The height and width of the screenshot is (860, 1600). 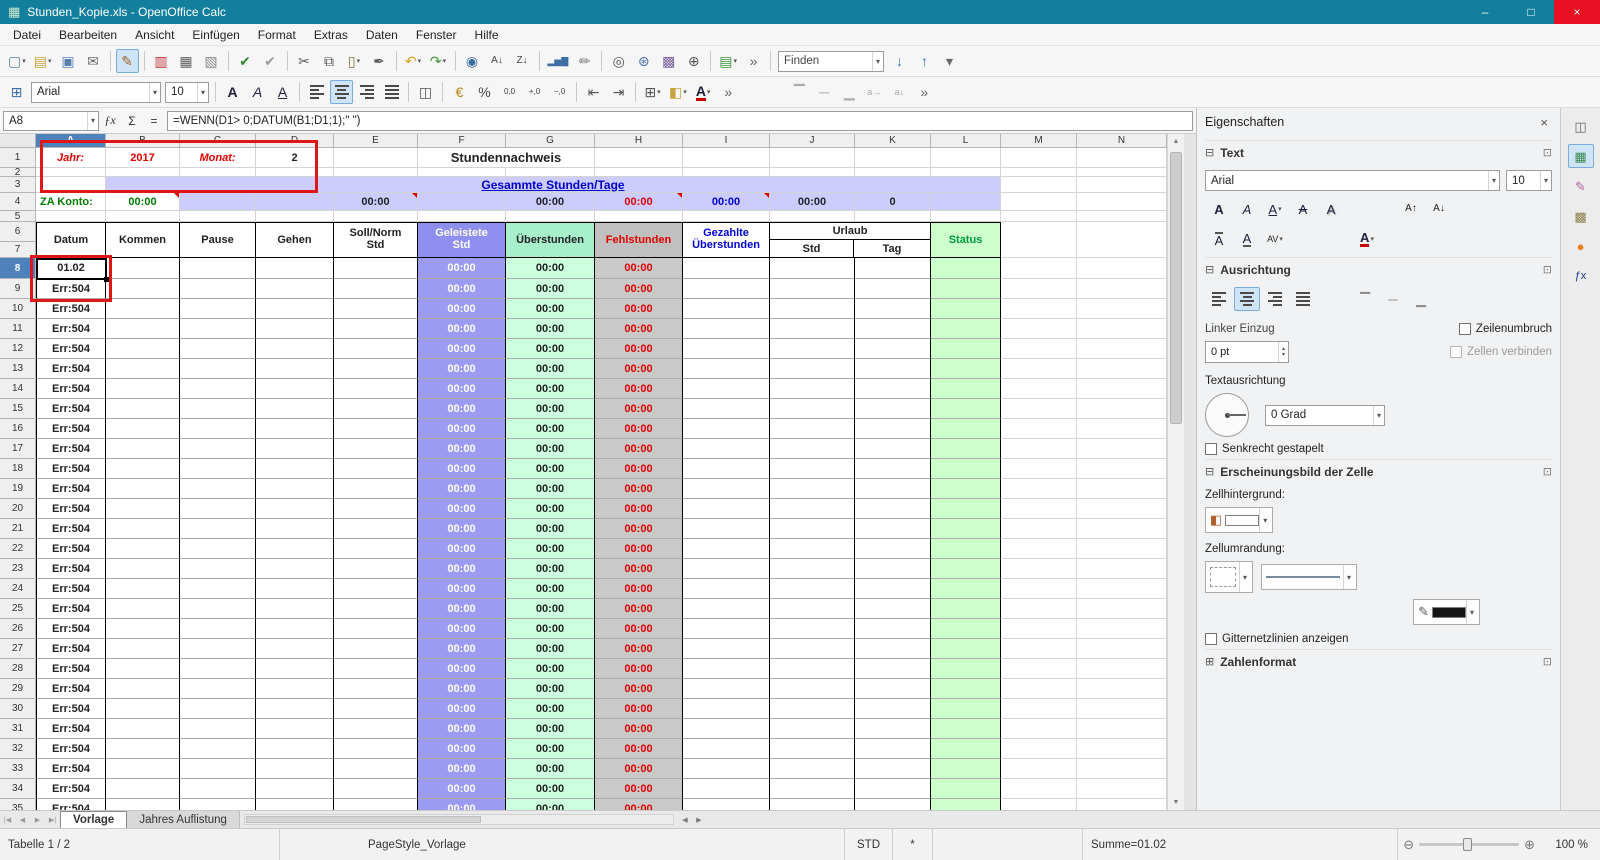 What do you see at coordinates (18, 268) in the screenshot?
I see `row-header-8: 8` at bounding box center [18, 268].